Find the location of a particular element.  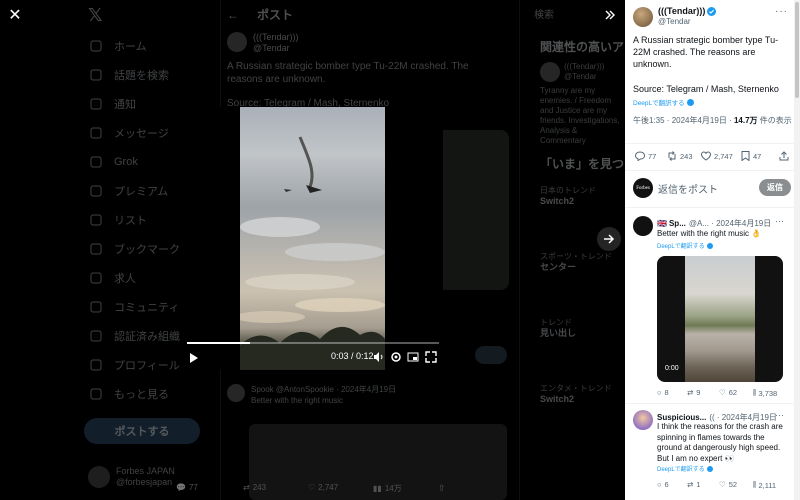

video-progress-fill is located at coordinates (218, 343).